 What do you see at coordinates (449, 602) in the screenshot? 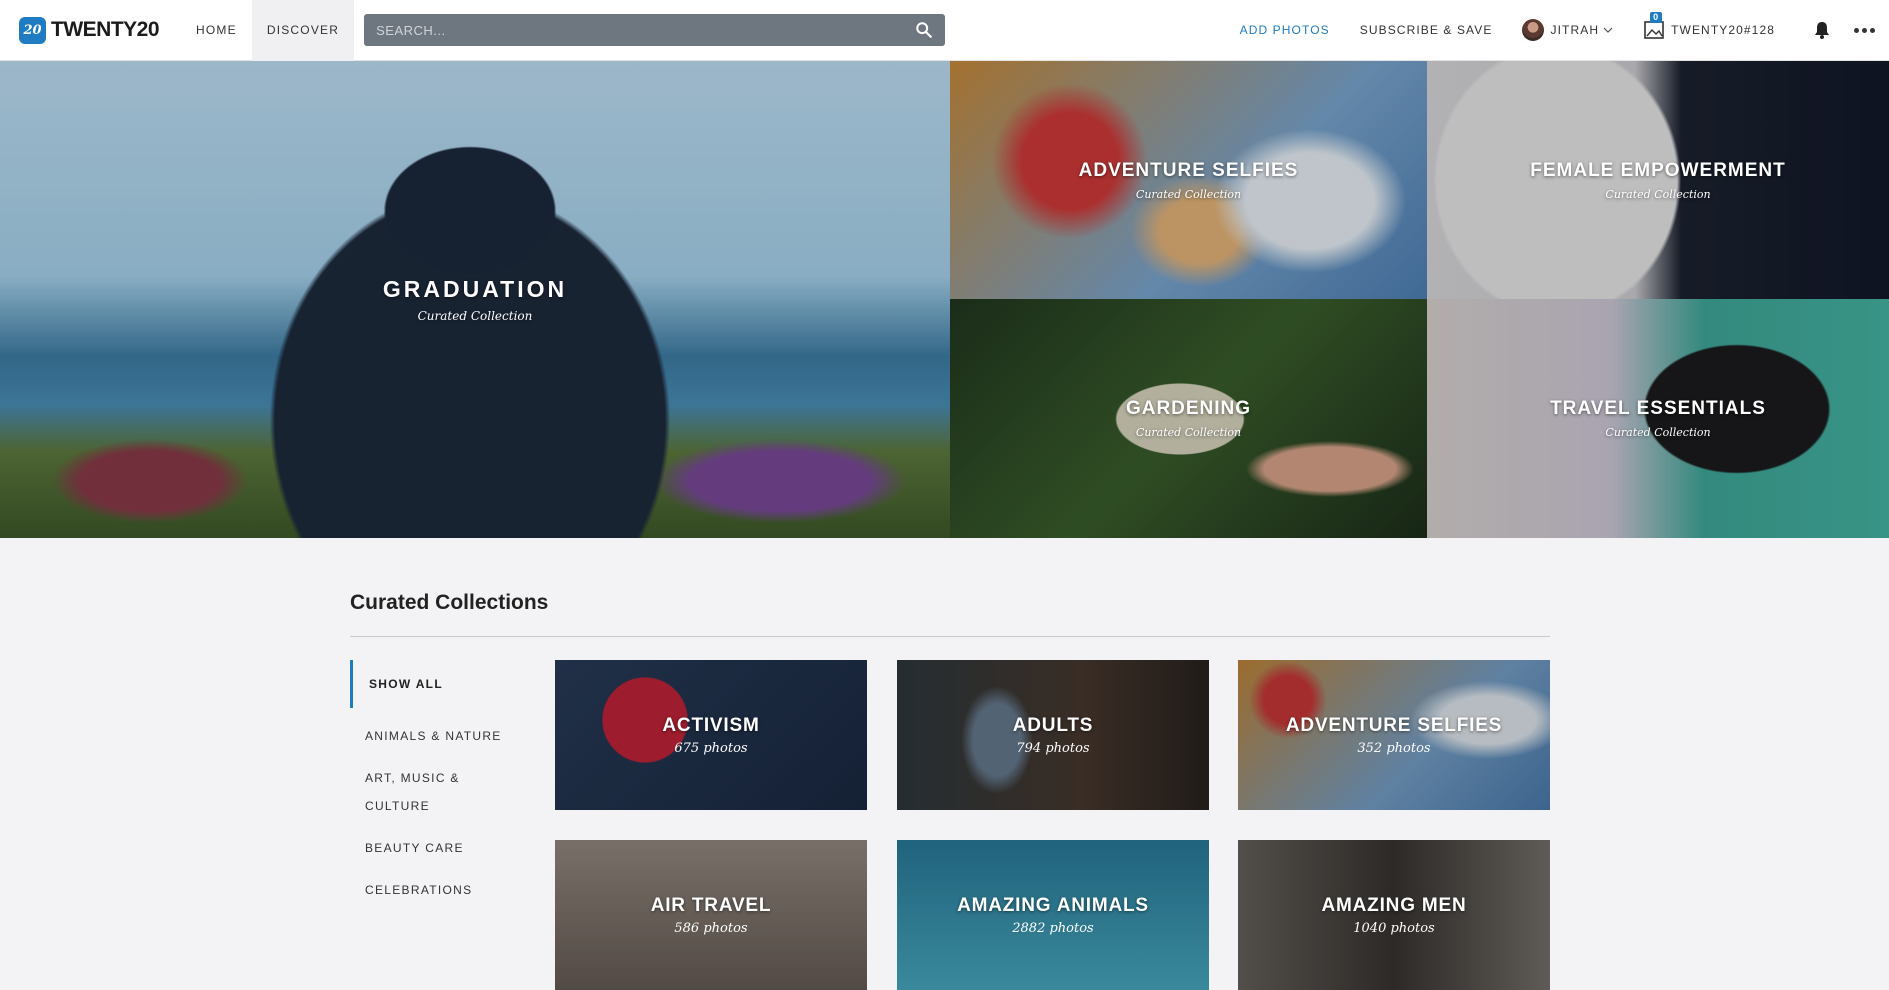
I see `section-title: Curated Collections` at bounding box center [449, 602].